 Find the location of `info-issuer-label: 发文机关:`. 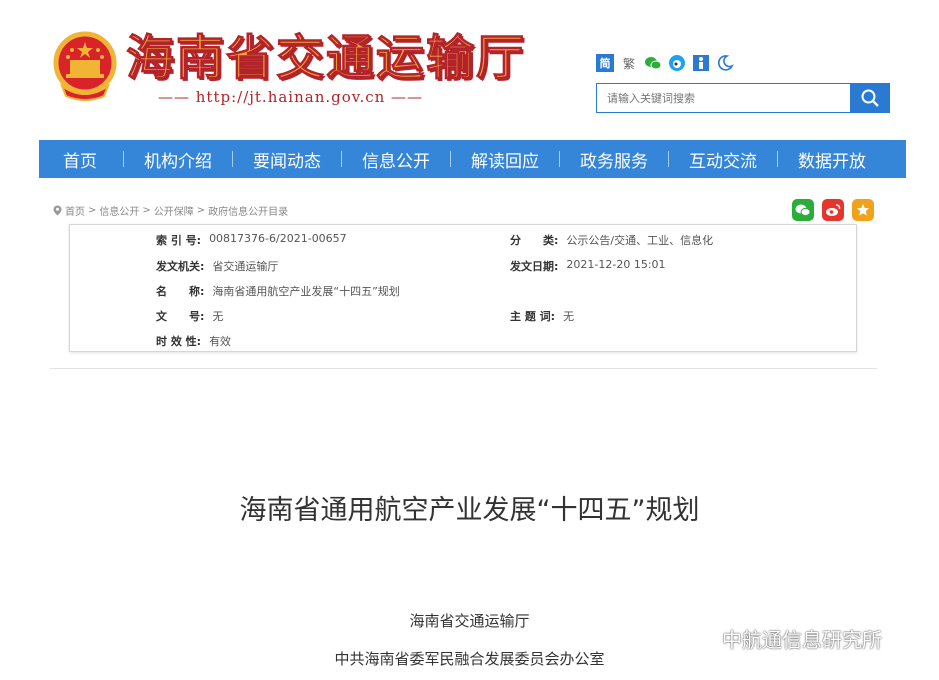

info-issuer-label: 发文机关: is located at coordinates (180, 266).